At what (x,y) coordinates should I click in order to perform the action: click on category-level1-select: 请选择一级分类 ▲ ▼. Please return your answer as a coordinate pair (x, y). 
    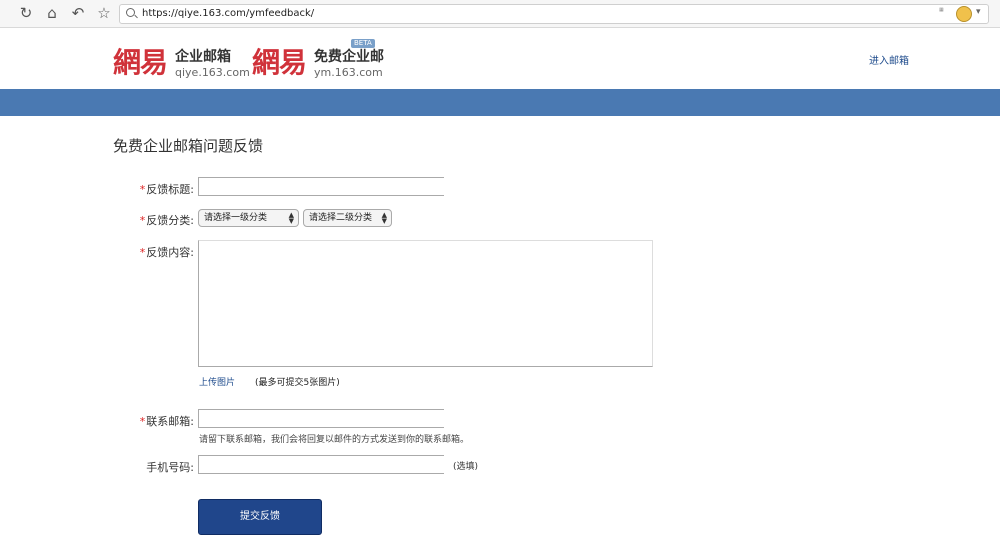
    Looking at the image, I should click on (248, 218).